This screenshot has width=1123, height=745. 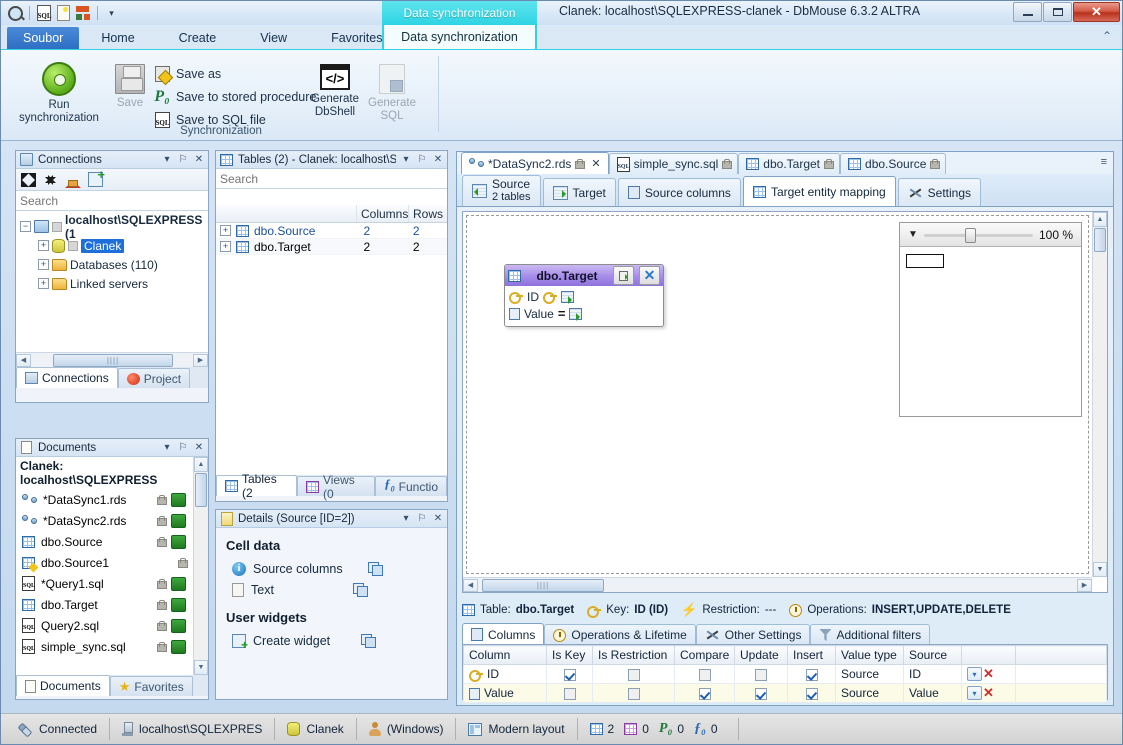 I want to click on column-header-is-key: Is Key, so click(x=569, y=655).